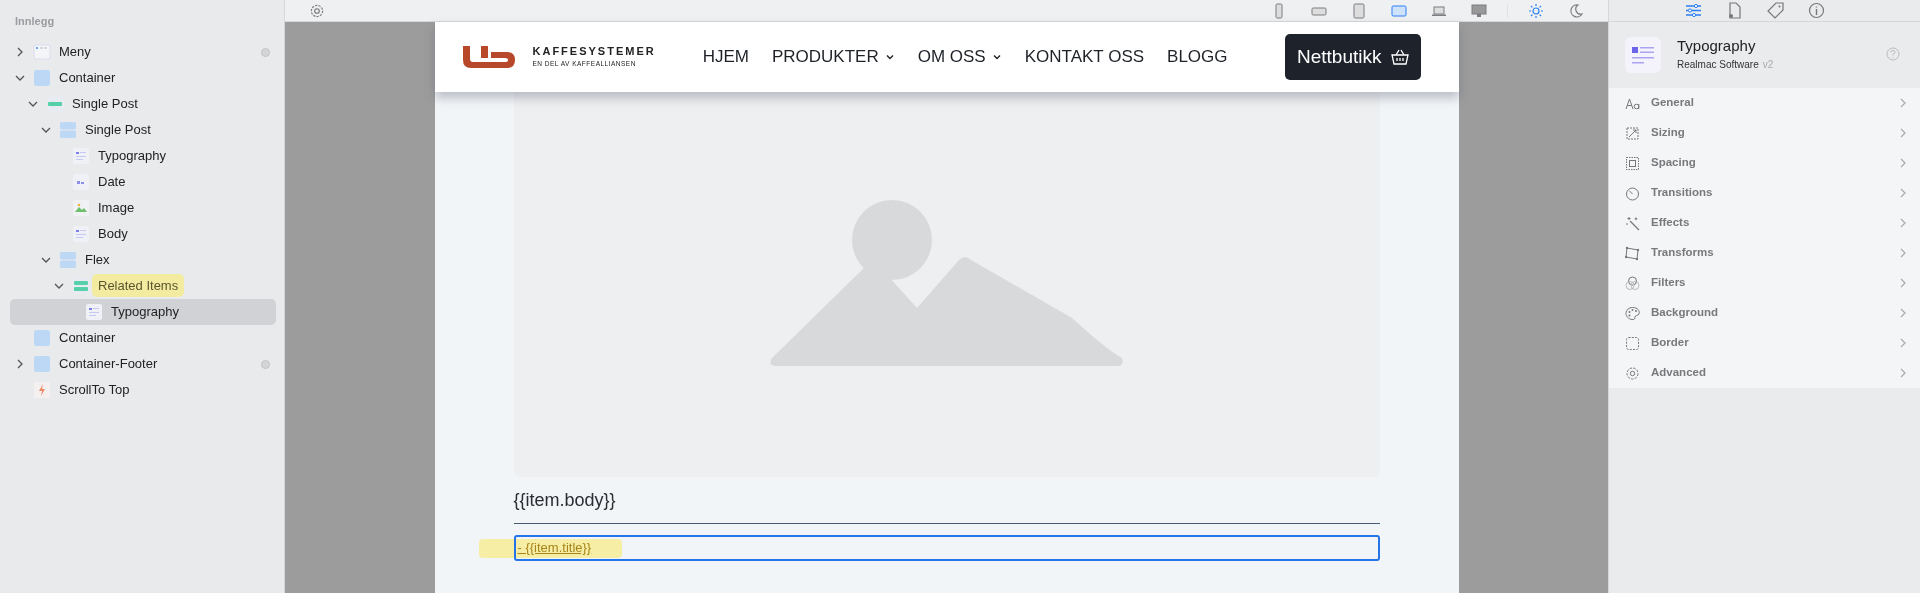 Image resolution: width=1920 pixels, height=593 pixels. I want to click on moon-icon, so click(1576, 10).